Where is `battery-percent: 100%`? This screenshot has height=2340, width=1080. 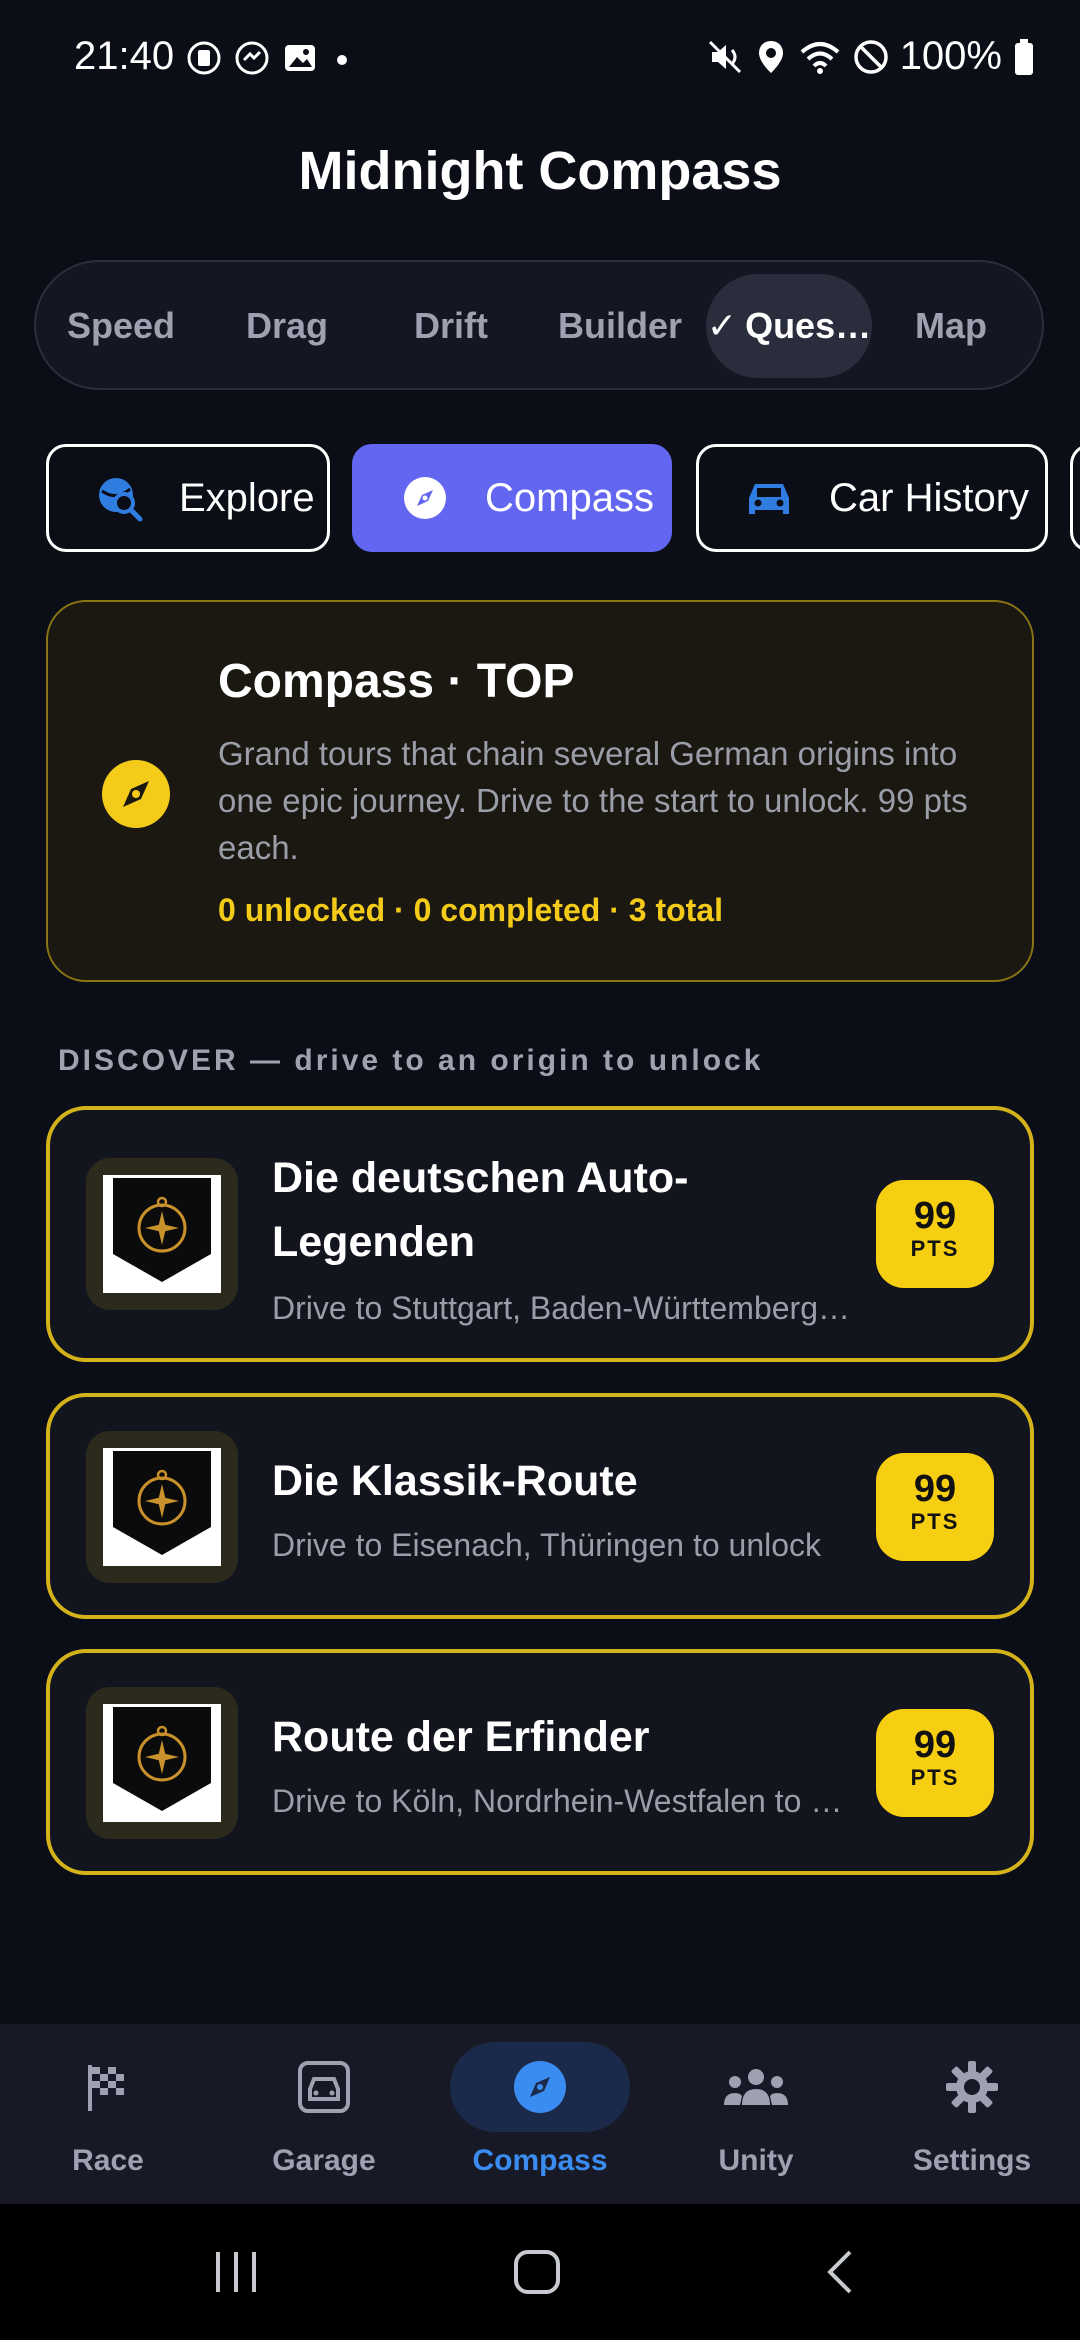
battery-percent: 100% is located at coordinates (950, 56).